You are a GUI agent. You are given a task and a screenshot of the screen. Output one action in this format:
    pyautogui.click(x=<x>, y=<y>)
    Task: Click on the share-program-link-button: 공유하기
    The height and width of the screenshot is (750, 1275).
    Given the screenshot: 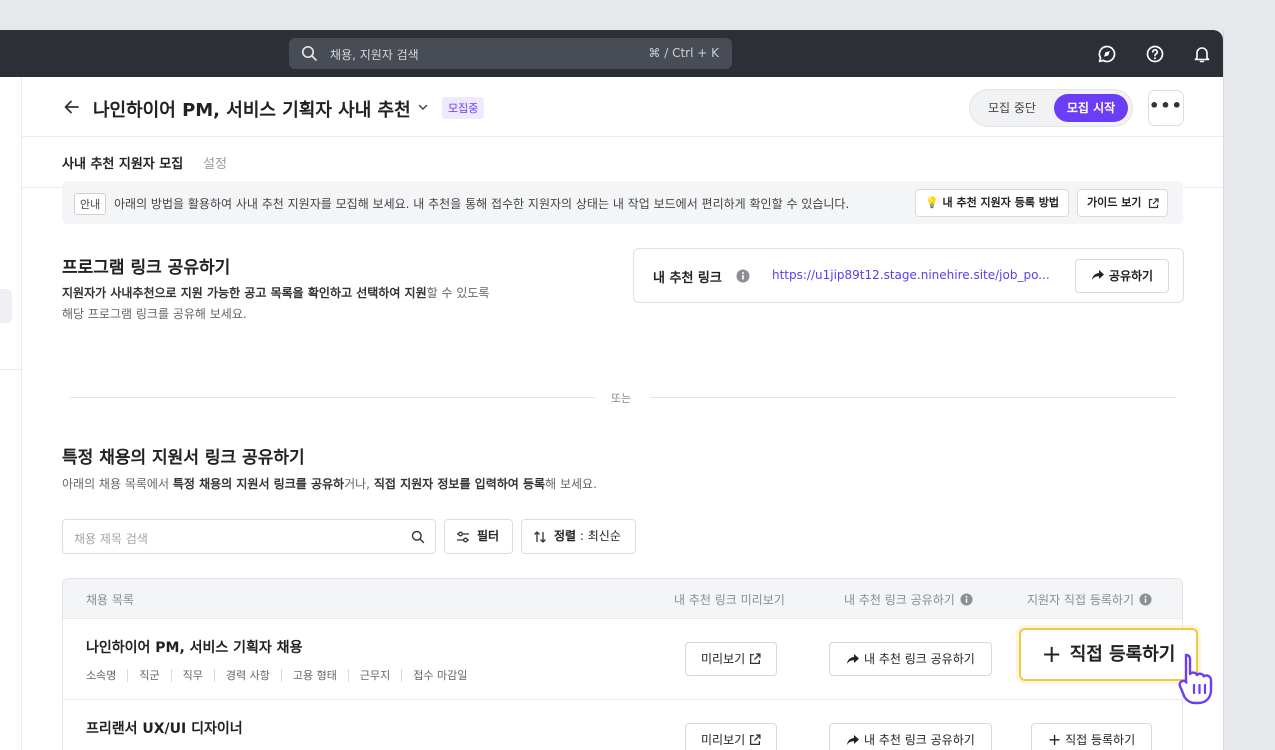 What is the action you would take?
    pyautogui.click(x=1122, y=276)
    